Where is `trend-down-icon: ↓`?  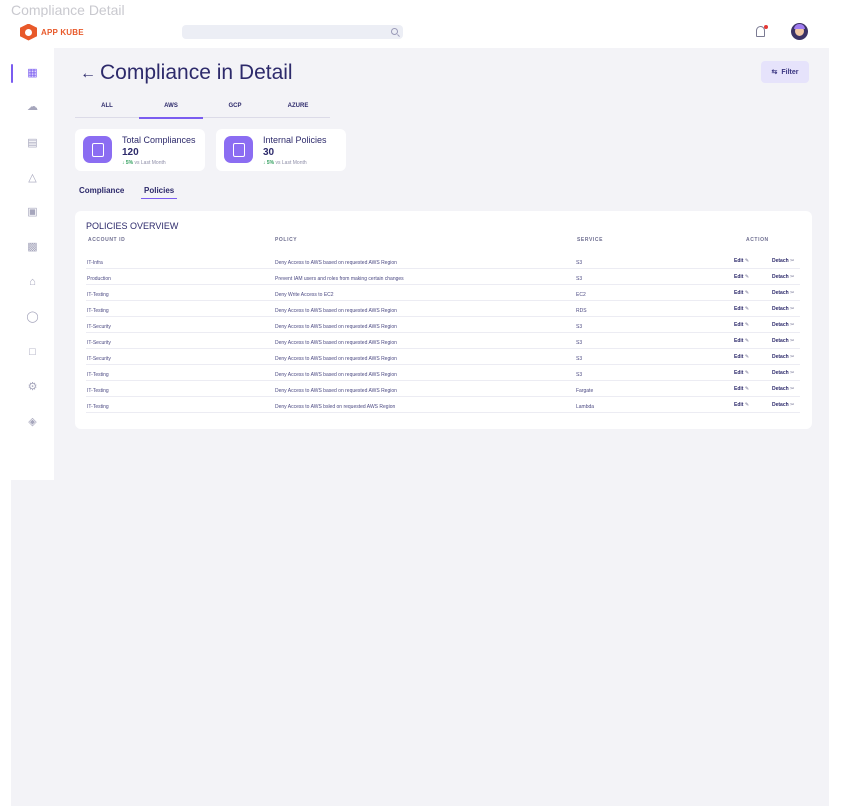
trend-down-icon: ↓ is located at coordinates (264, 163).